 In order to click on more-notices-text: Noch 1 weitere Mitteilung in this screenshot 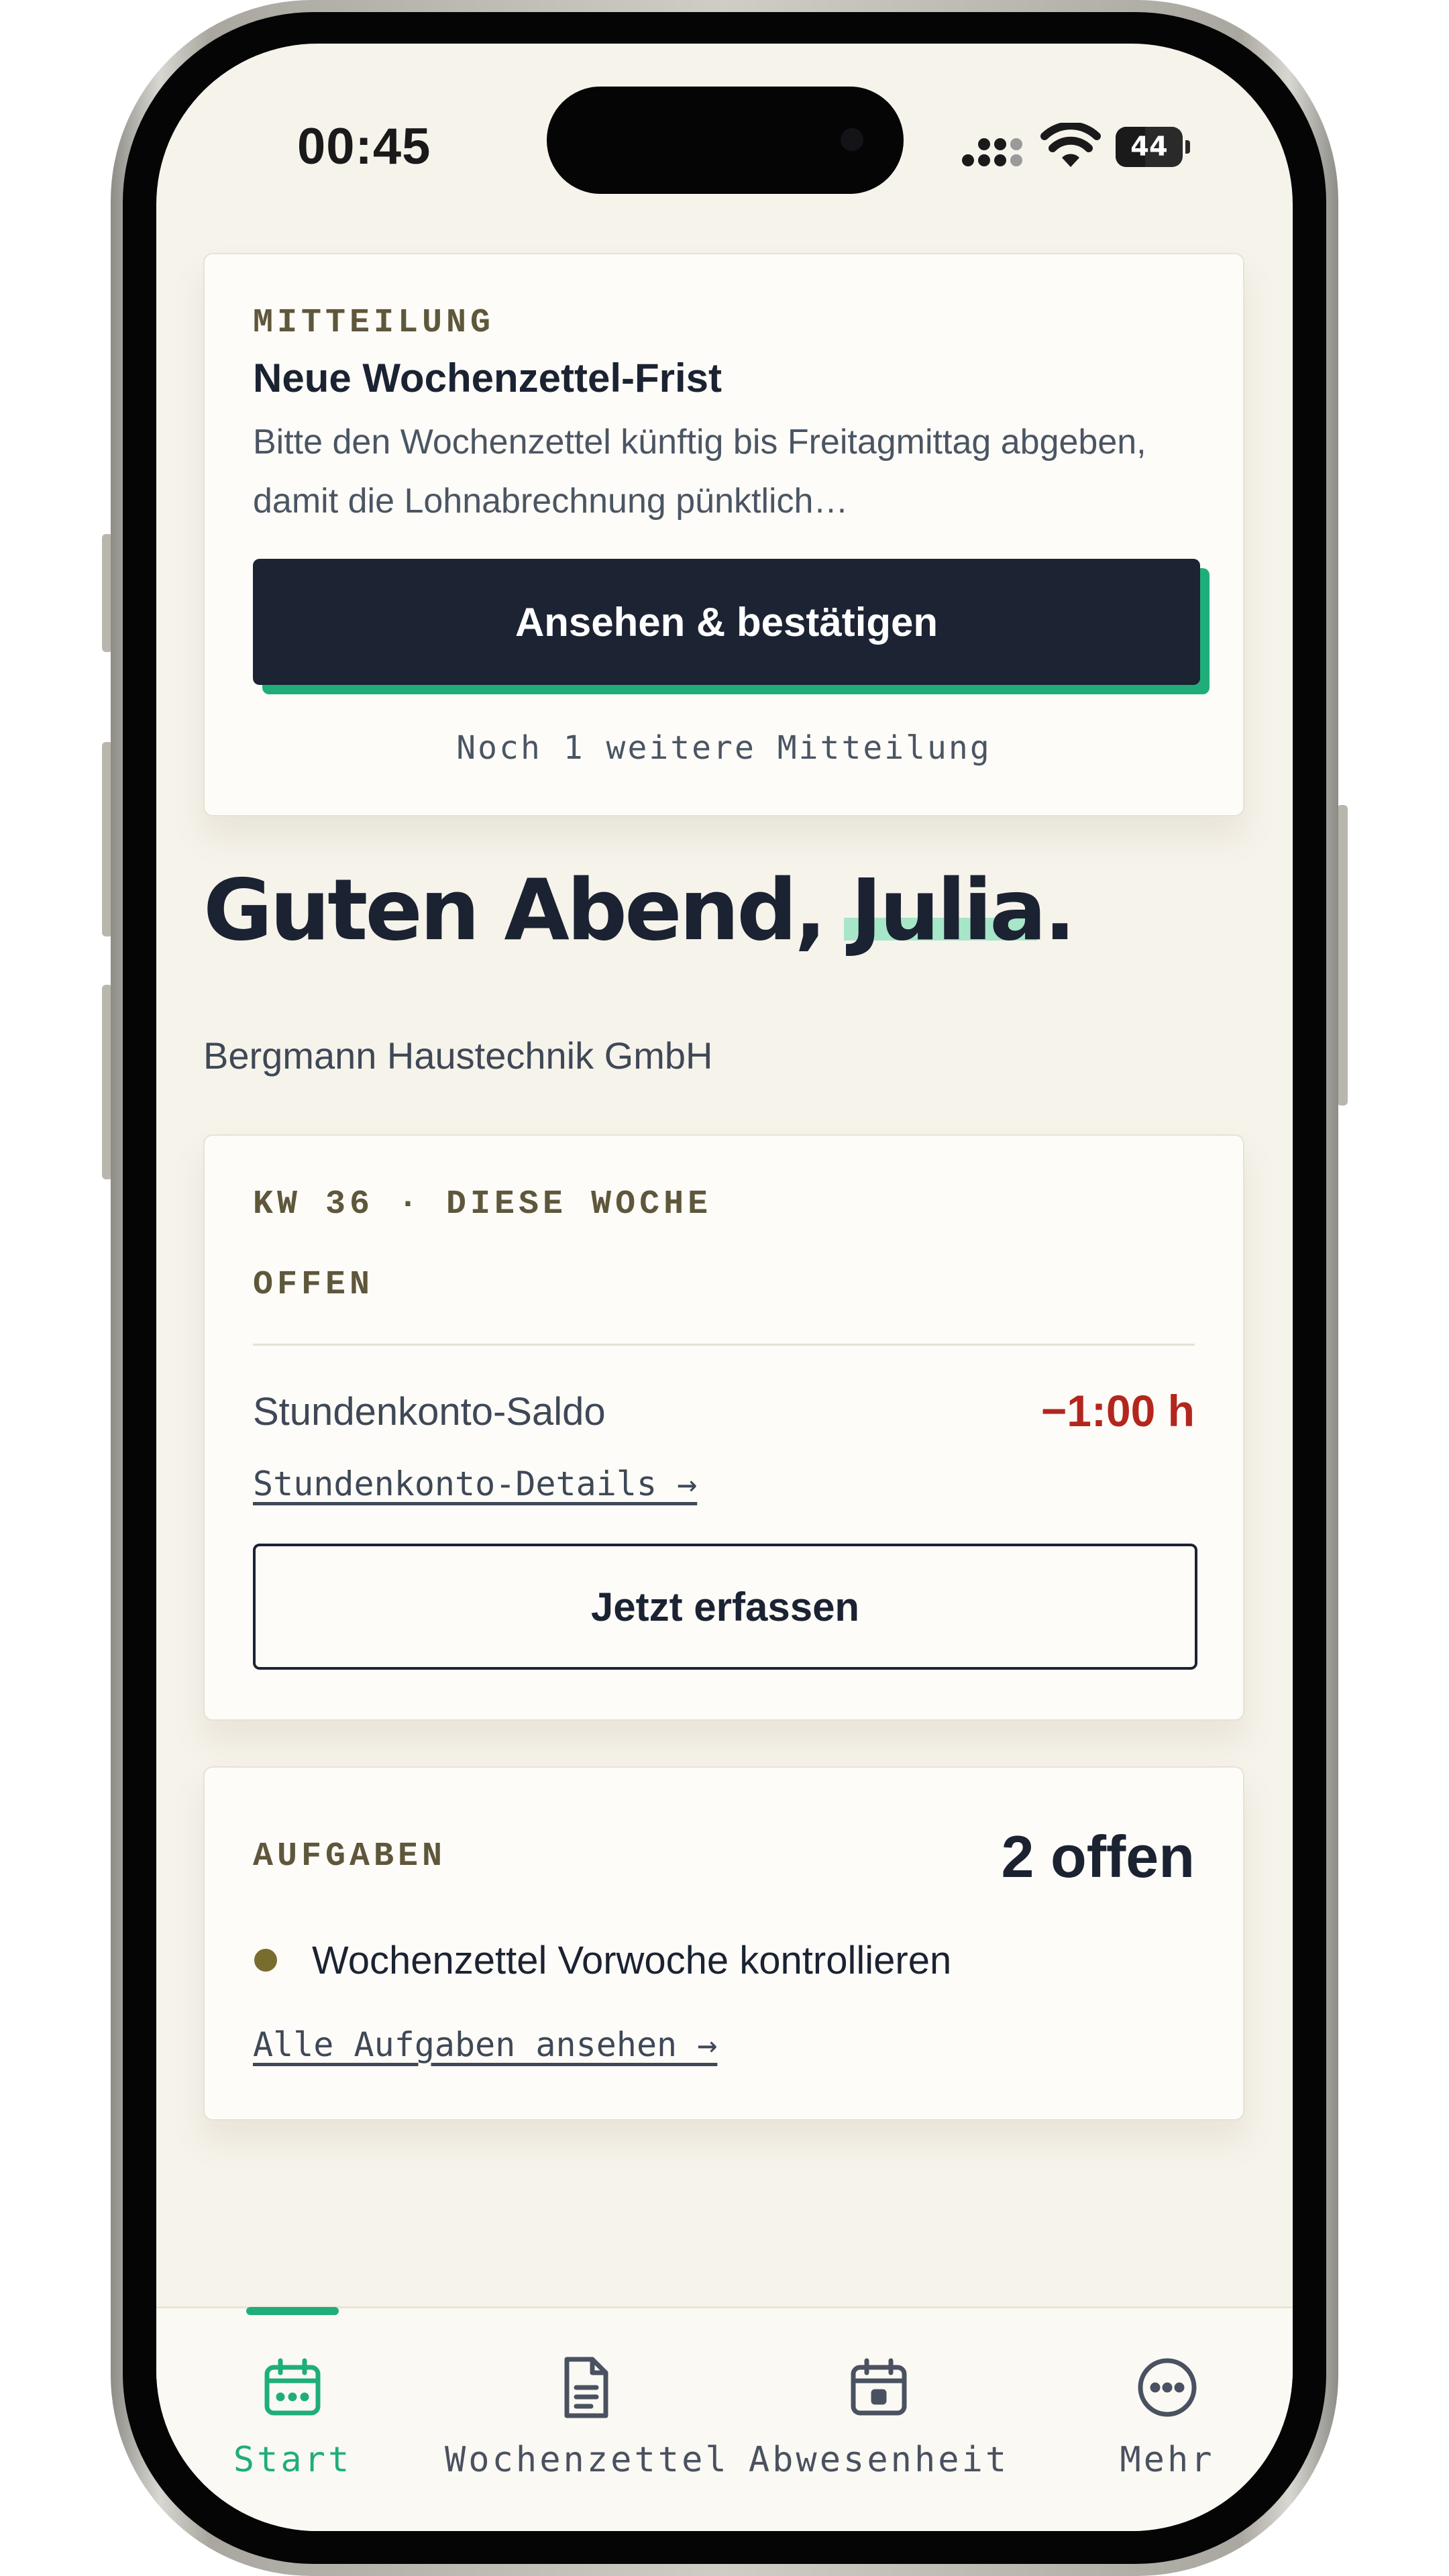, I will do `click(724, 748)`.